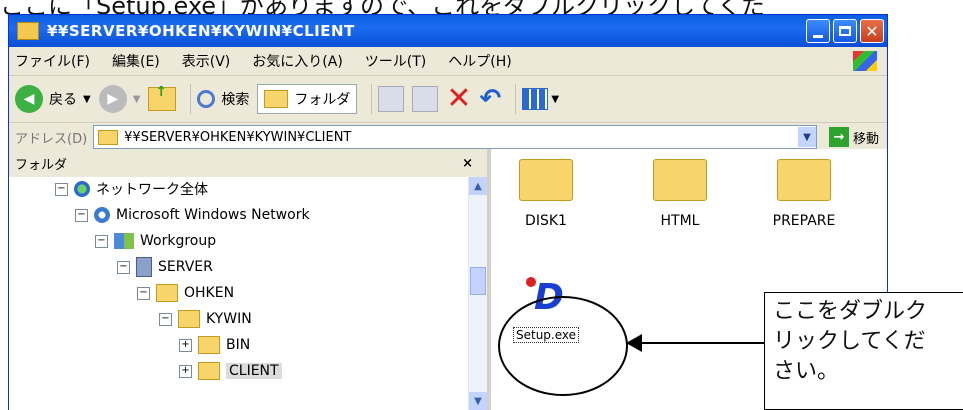 This screenshot has width=963, height=410. I want to click on folder-pane-title: フォルダ, so click(41, 165).